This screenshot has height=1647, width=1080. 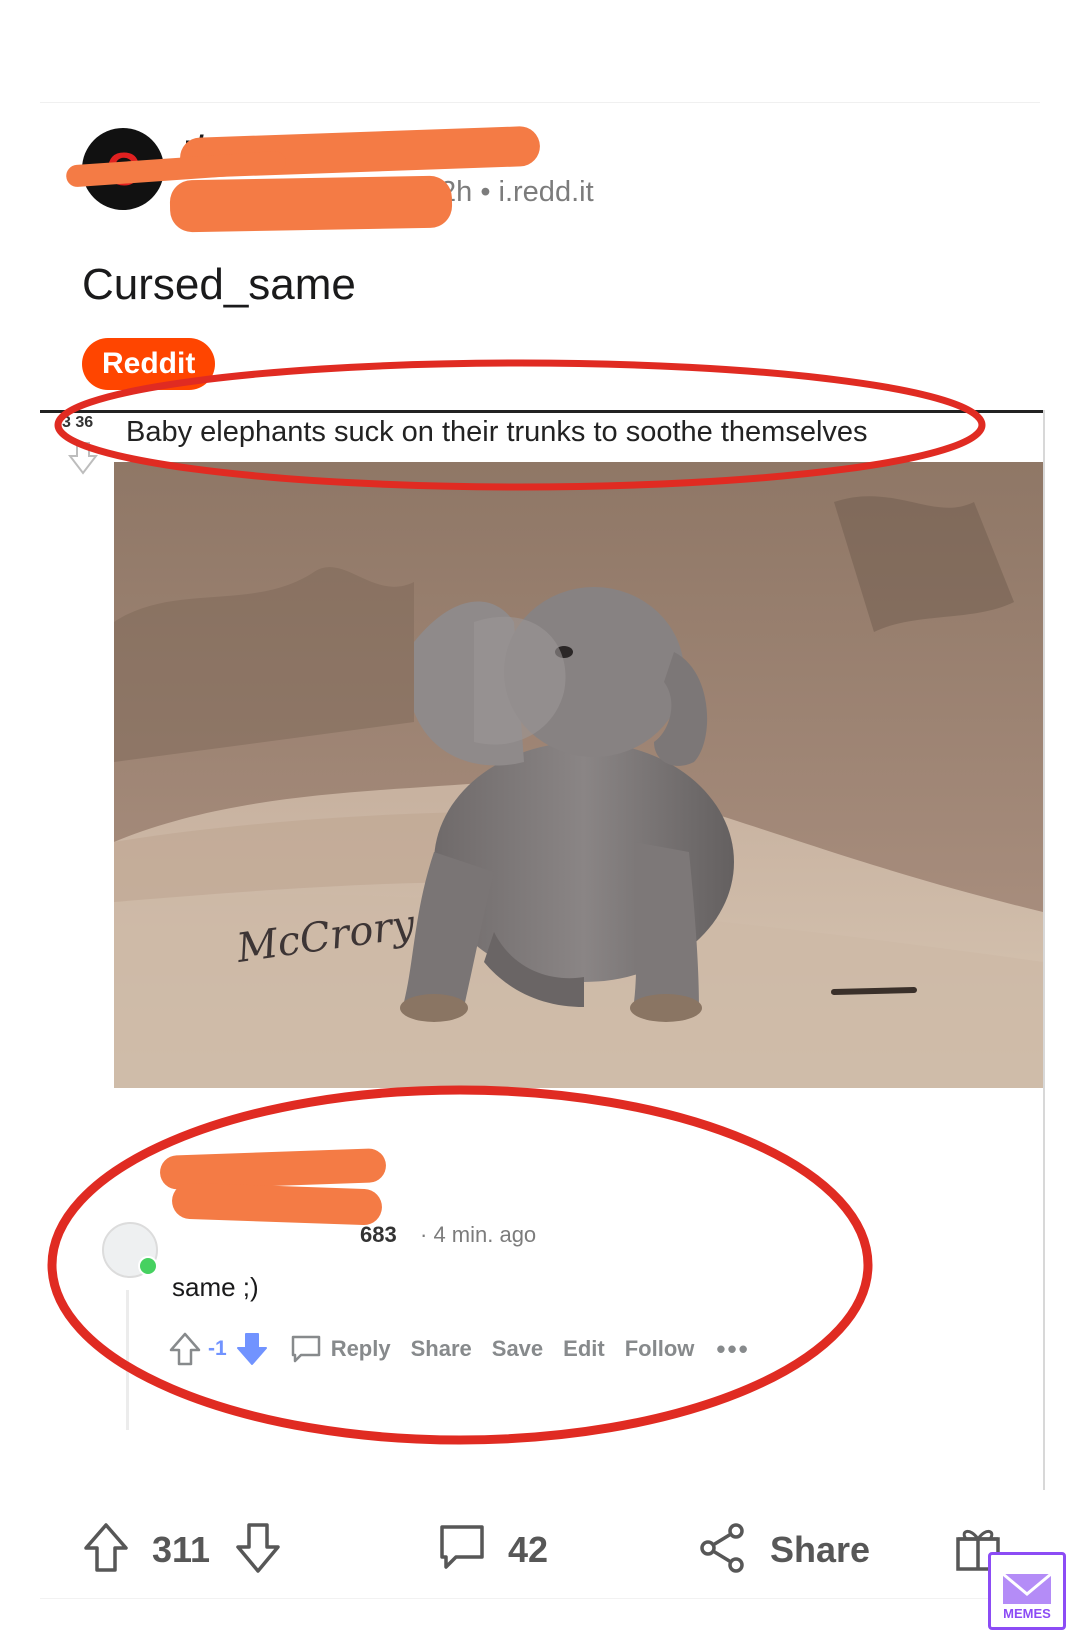 What do you see at coordinates (478, 1234) in the screenshot?
I see `comment-timestamp: · 4 min. ago` at bounding box center [478, 1234].